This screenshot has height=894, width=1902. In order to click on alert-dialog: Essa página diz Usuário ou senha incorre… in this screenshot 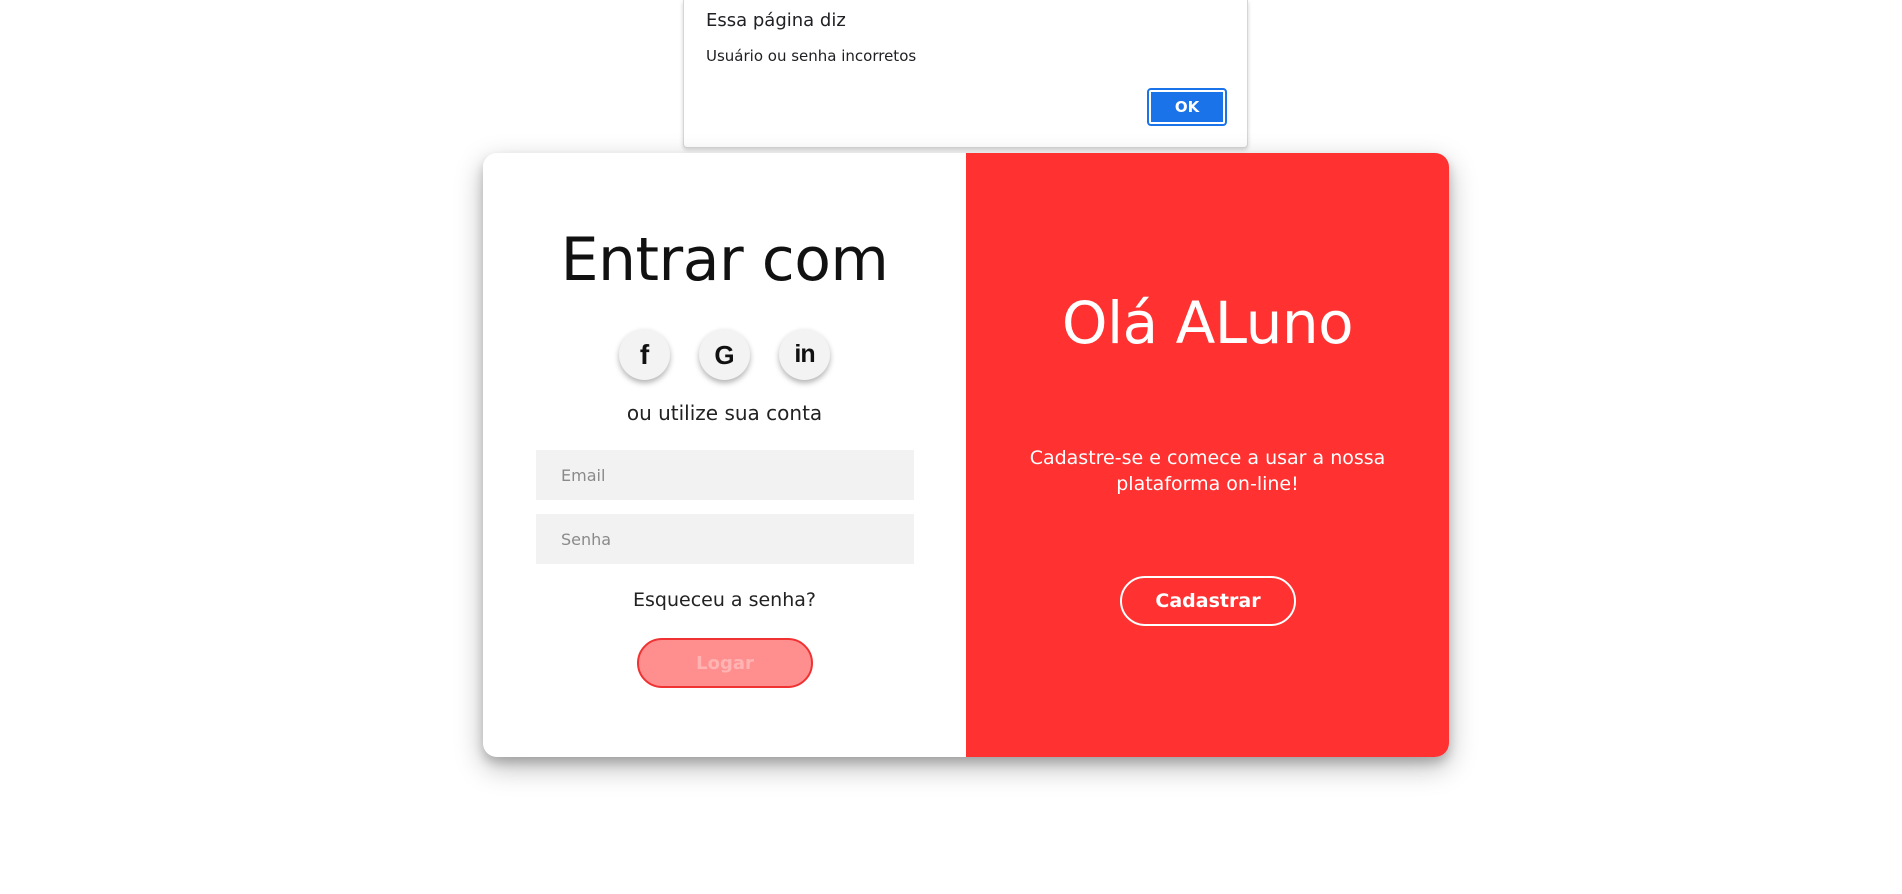, I will do `click(965, 74)`.